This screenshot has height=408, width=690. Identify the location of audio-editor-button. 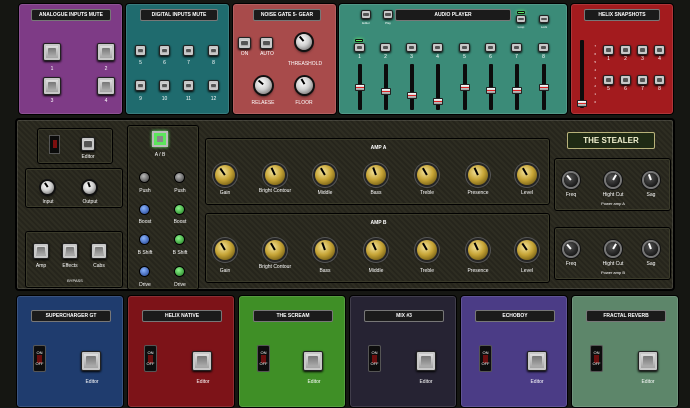
(366, 14).